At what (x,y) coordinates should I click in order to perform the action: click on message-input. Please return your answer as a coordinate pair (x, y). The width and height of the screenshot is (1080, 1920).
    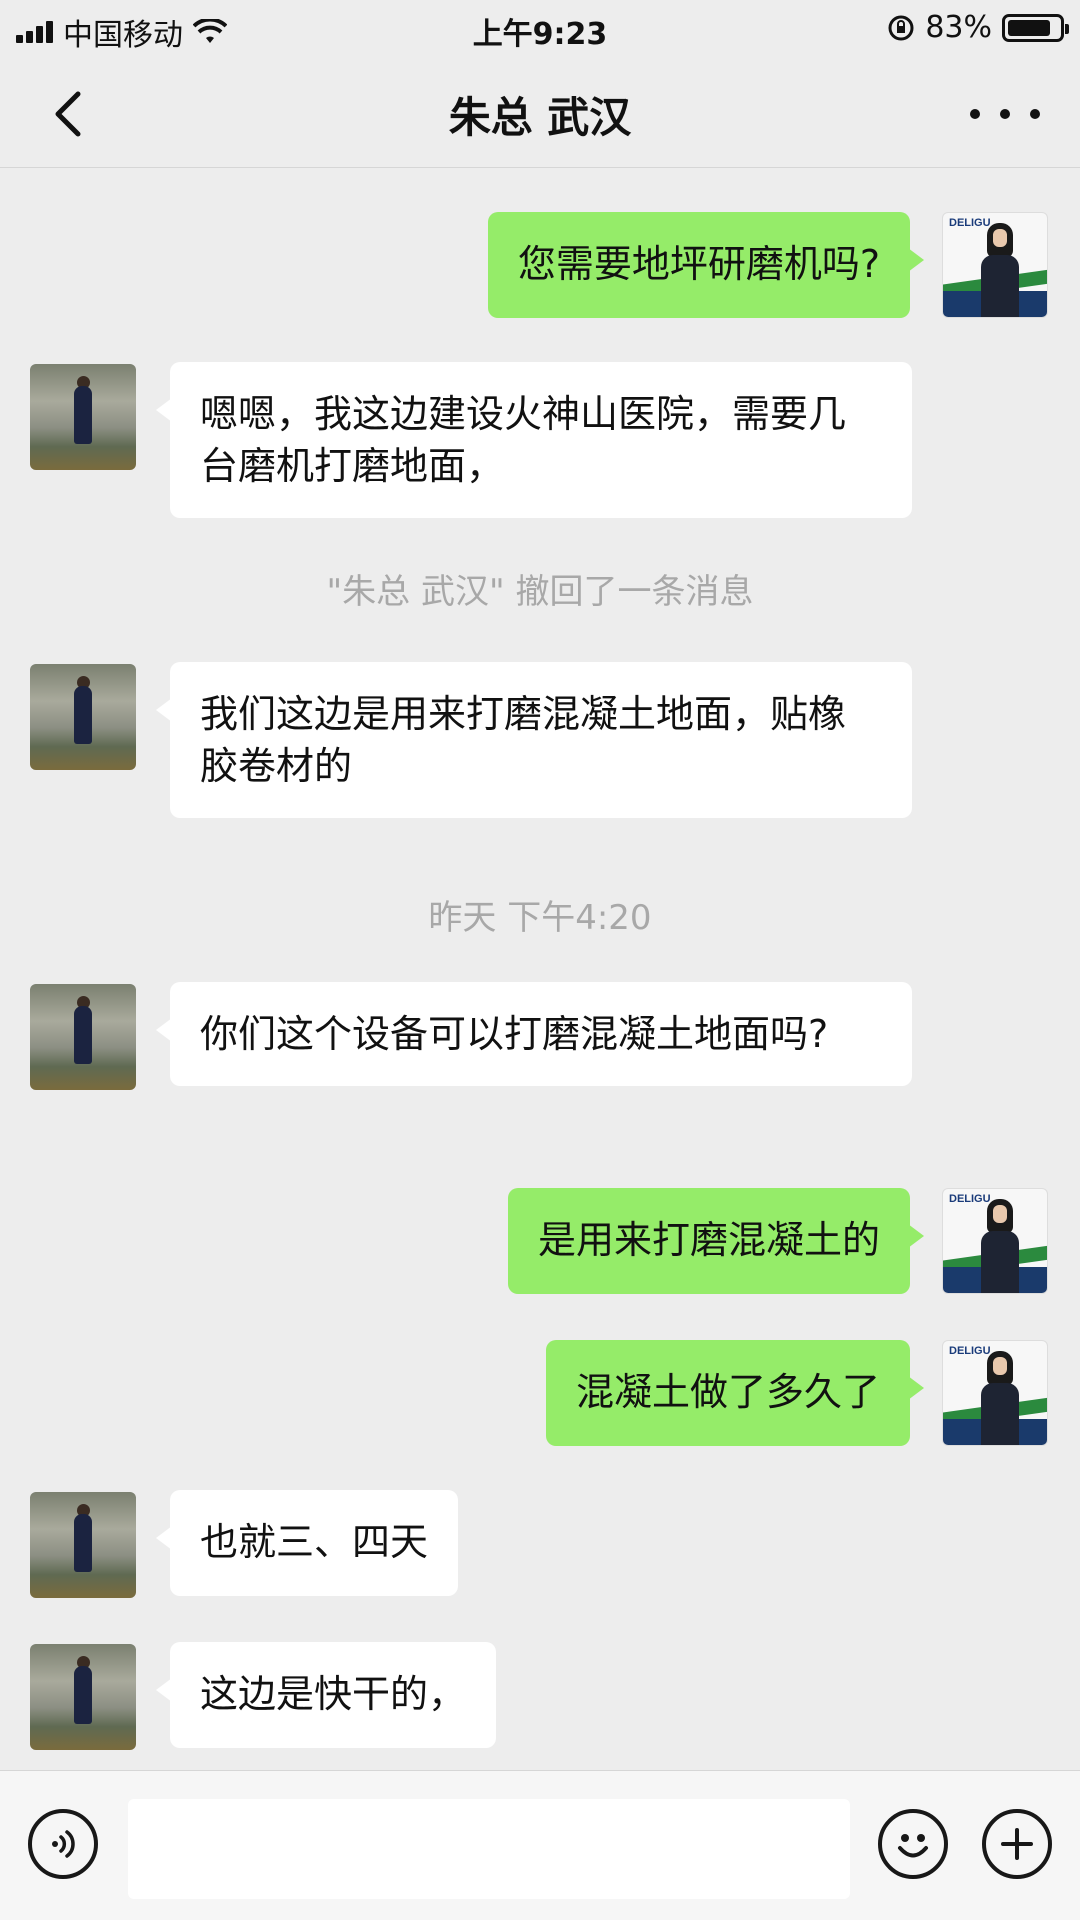
    Looking at the image, I should click on (489, 1849).